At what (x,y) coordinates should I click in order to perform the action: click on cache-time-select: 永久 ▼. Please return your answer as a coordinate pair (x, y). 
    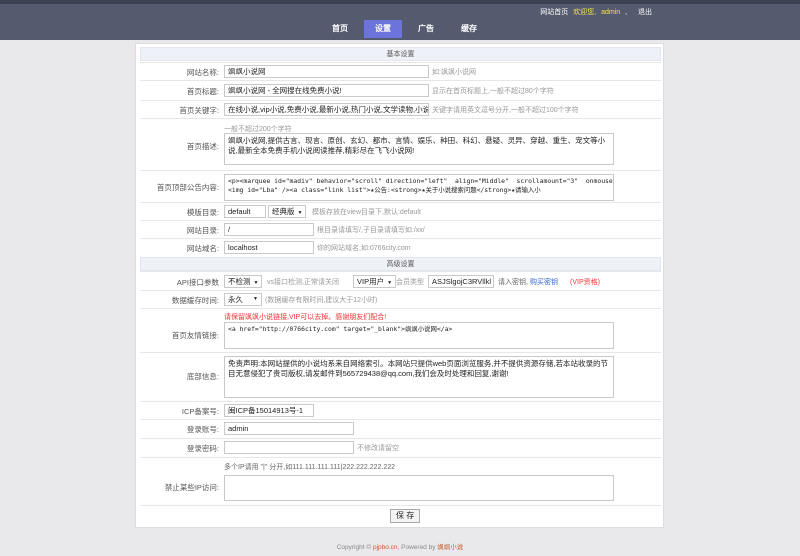
    Looking at the image, I should click on (243, 299).